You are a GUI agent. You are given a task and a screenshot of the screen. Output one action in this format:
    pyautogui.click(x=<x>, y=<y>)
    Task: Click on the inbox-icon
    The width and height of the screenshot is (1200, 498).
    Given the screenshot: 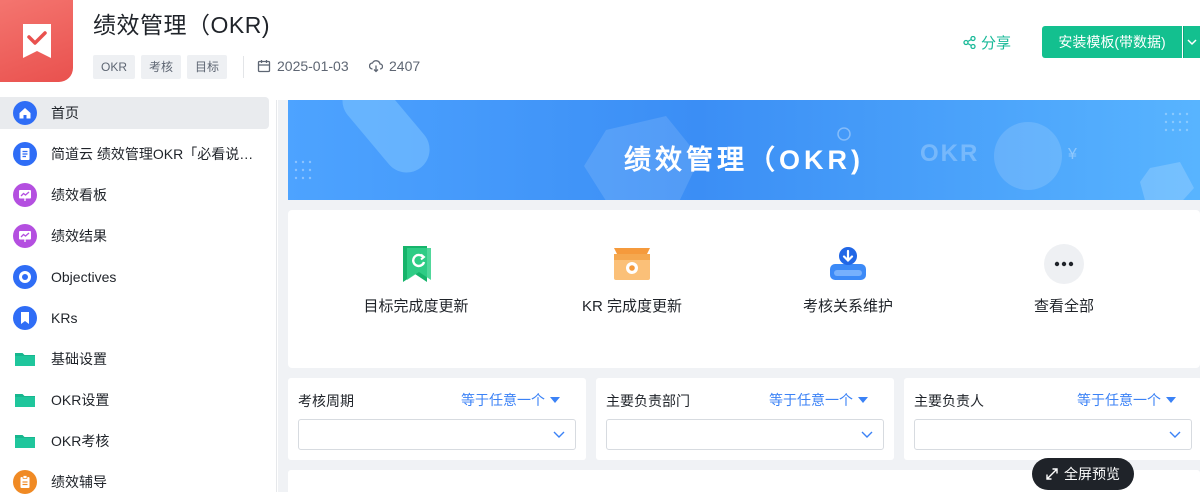 What is the action you would take?
    pyautogui.click(x=632, y=264)
    